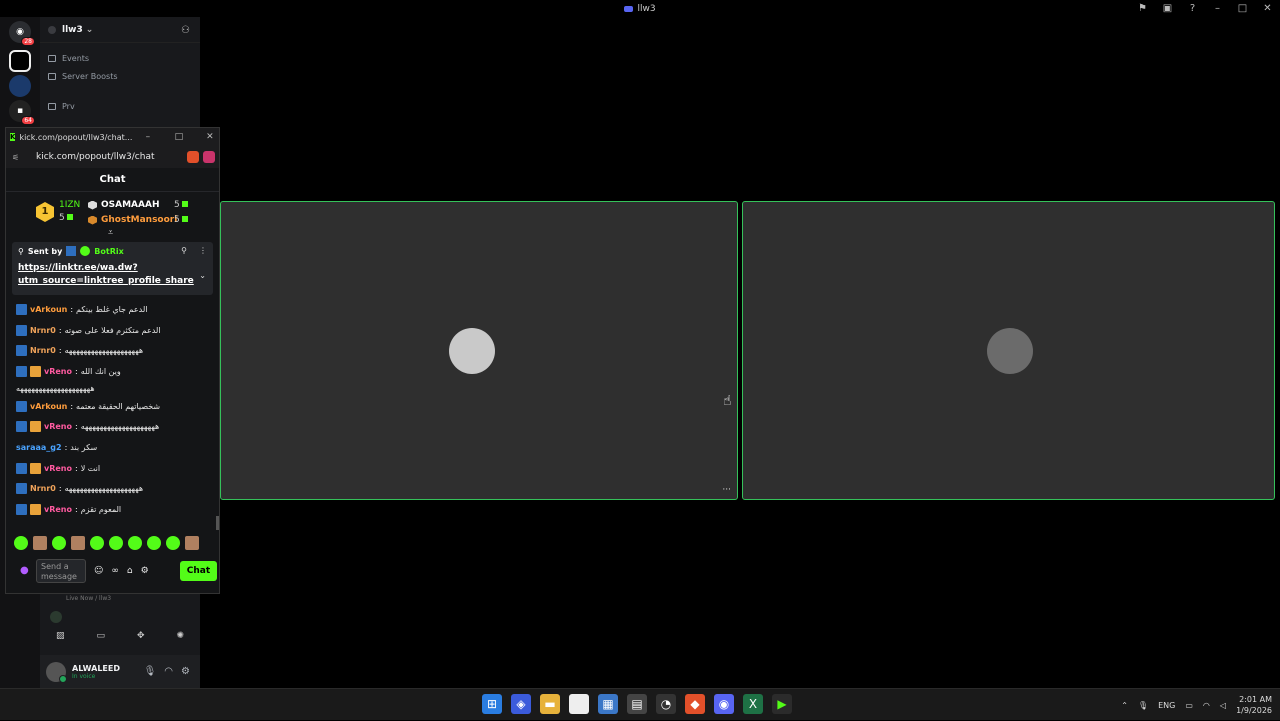 The width and height of the screenshot is (1280, 721). I want to click on server-icon-llw3, so click(20, 86).